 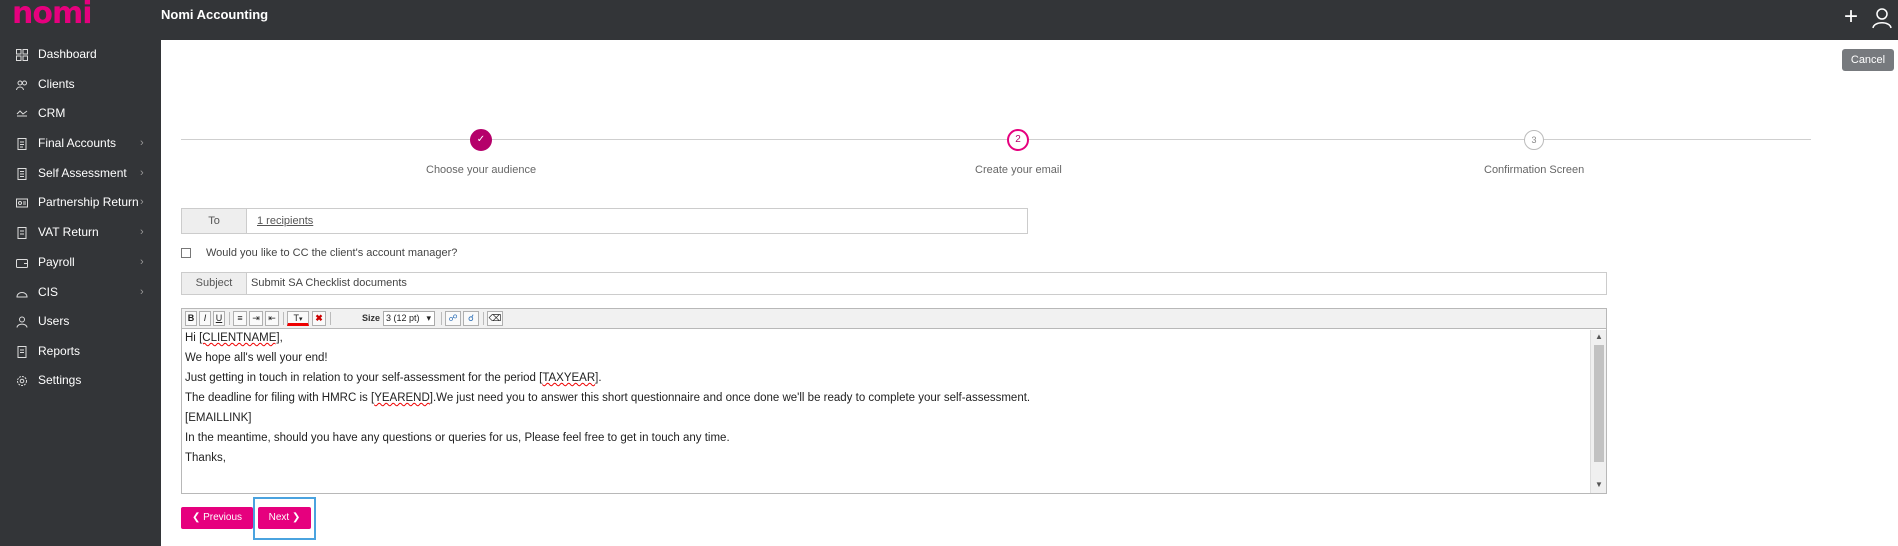 I want to click on sidebar-item-label: Self Assessment, so click(x=82, y=173).